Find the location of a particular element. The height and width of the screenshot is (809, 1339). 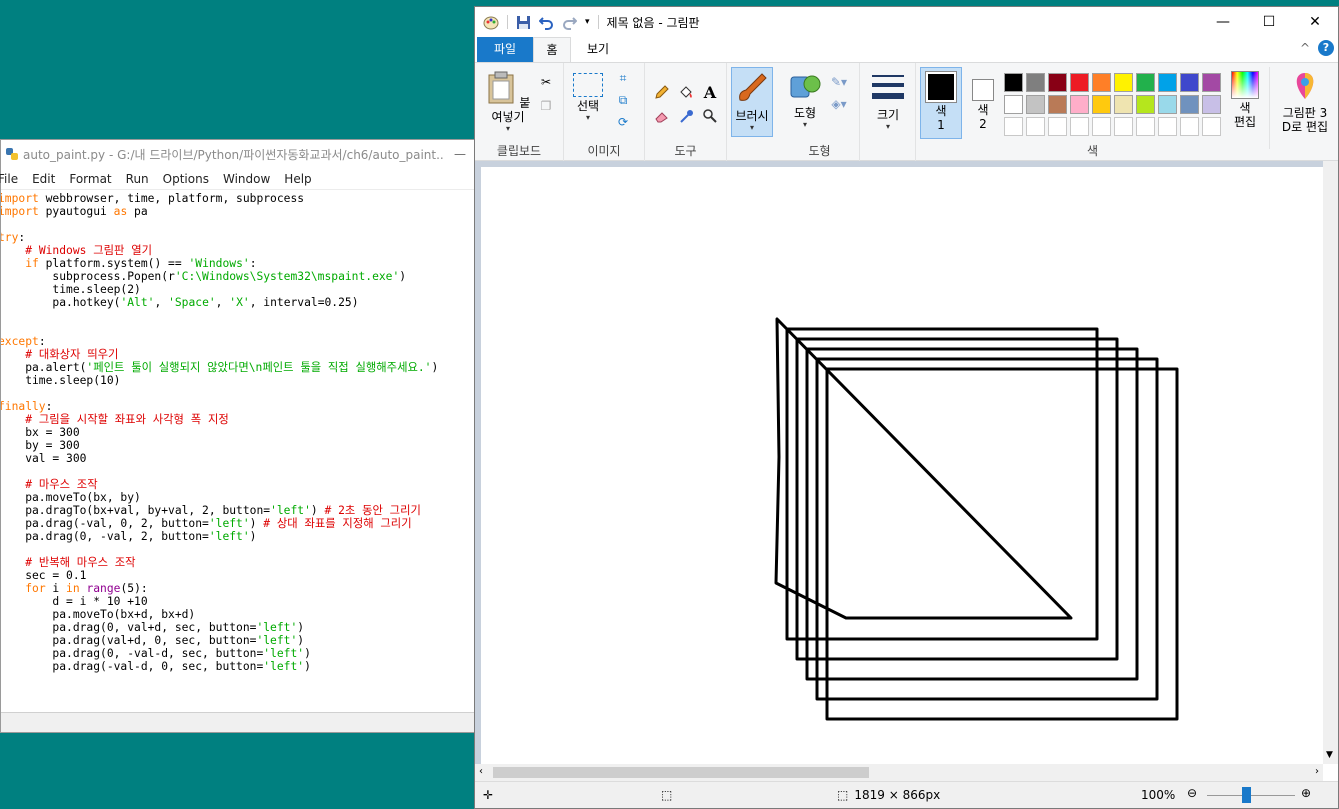

save-icon is located at coordinates (523, 22).